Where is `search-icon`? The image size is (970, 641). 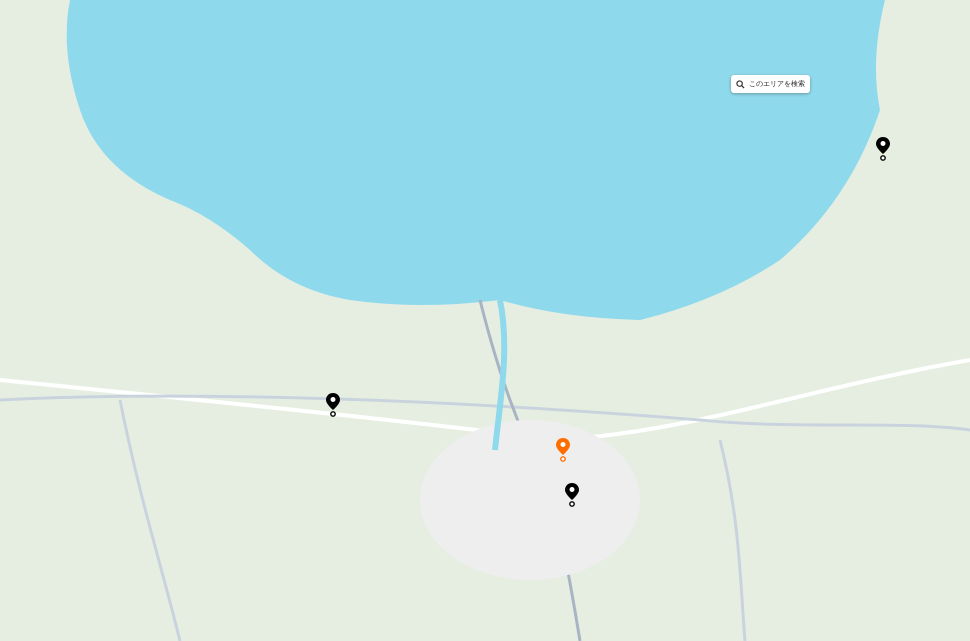
search-icon is located at coordinates (740, 84).